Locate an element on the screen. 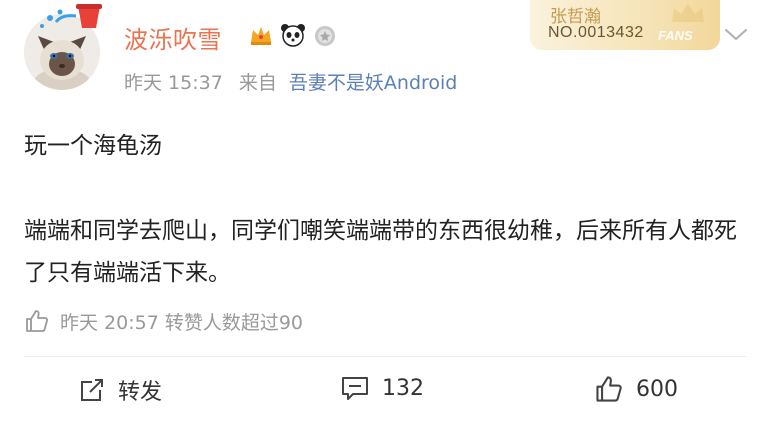  crown-watermark-icon is located at coordinates (688, 13).